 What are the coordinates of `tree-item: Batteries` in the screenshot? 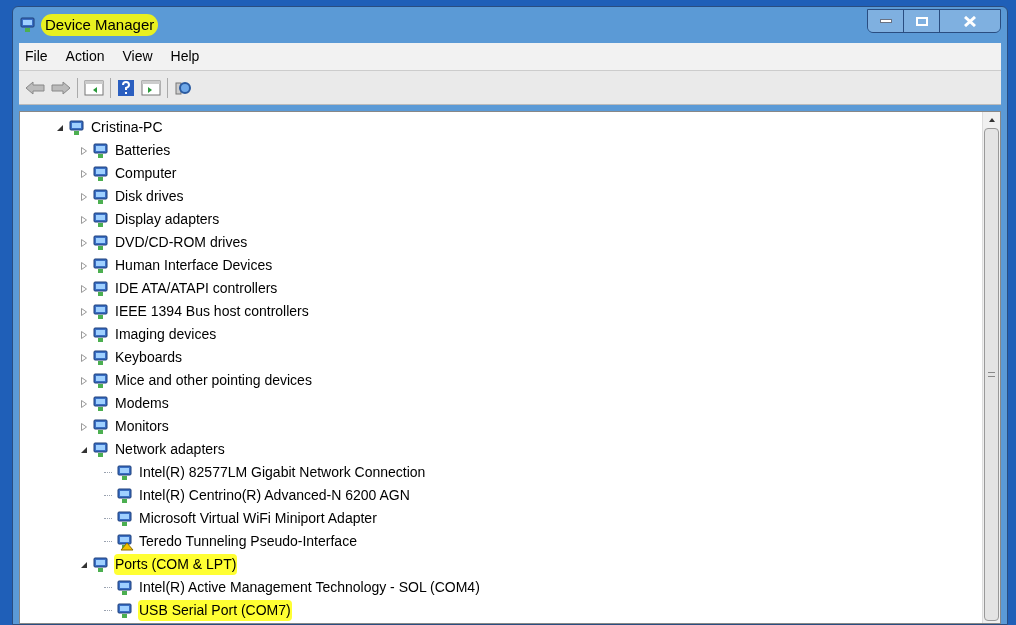 It's located at (143, 150).